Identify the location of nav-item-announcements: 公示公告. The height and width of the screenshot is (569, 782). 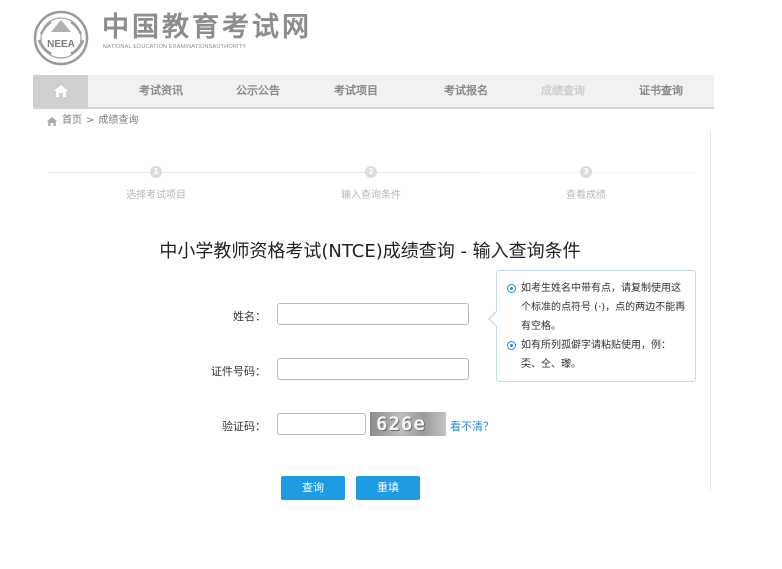
(258, 91).